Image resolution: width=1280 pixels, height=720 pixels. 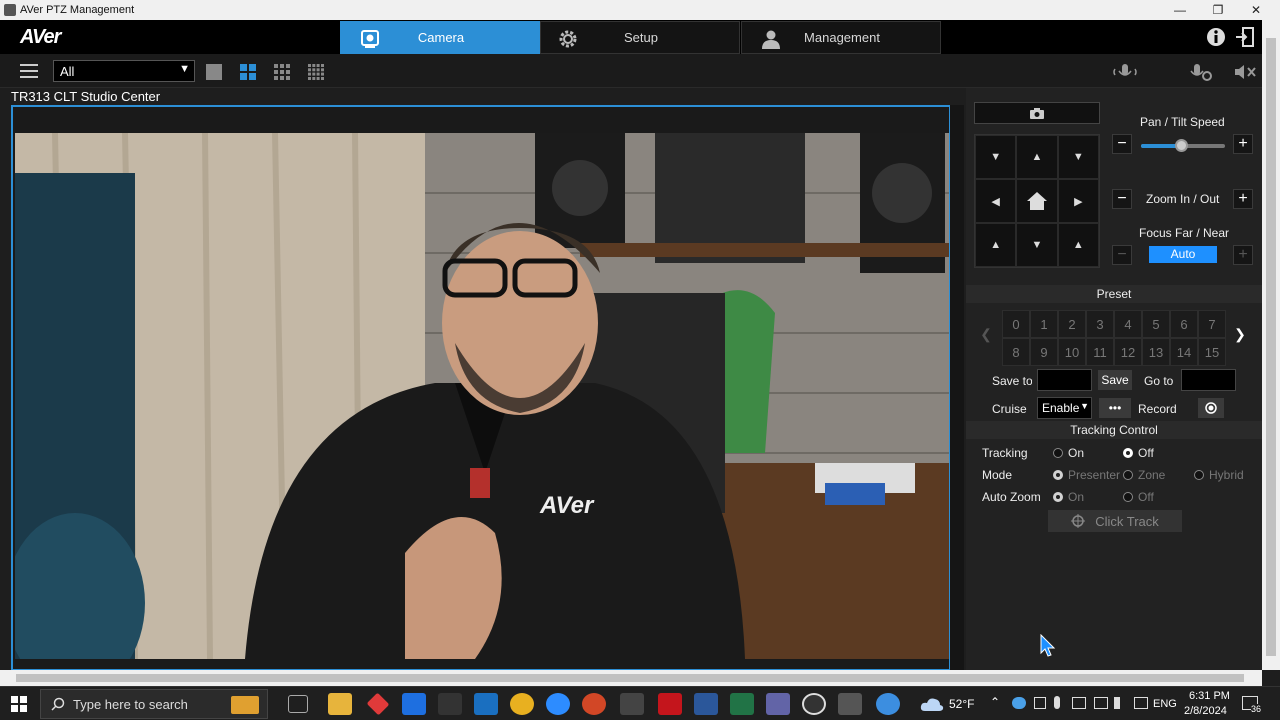 I want to click on tracking-on-radio: On, so click(x=1068, y=453).